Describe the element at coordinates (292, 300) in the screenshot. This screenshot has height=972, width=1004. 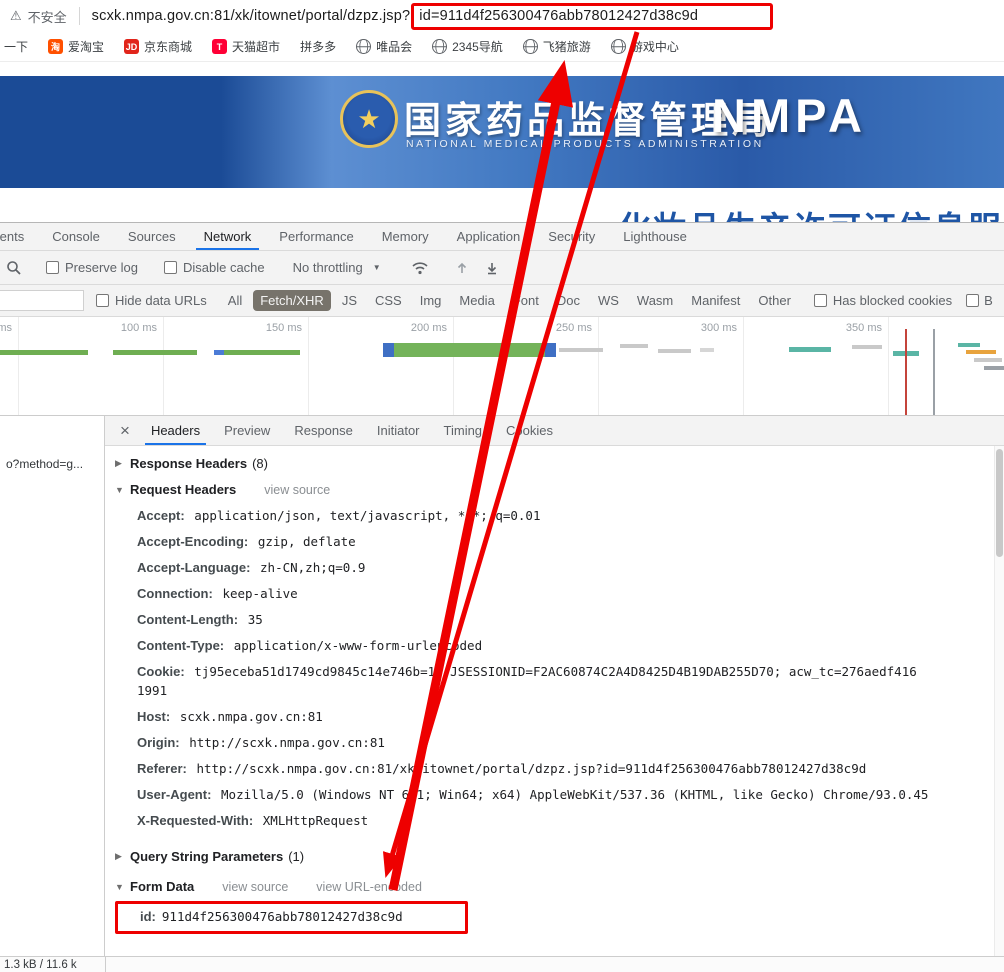
I see `filter-pill: Fetch/XHR` at that location.